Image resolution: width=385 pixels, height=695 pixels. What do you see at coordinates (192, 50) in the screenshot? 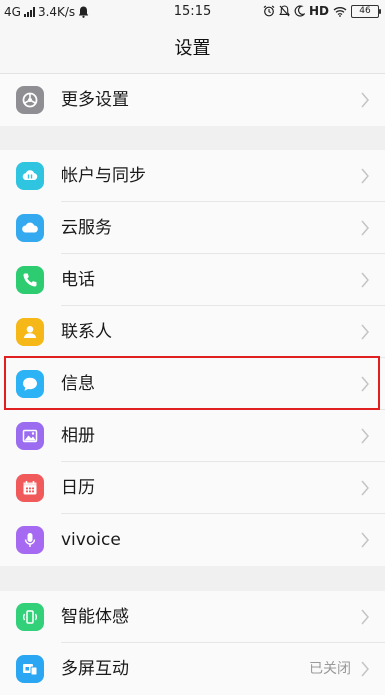
I see `page-title: 设置` at bounding box center [192, 50].